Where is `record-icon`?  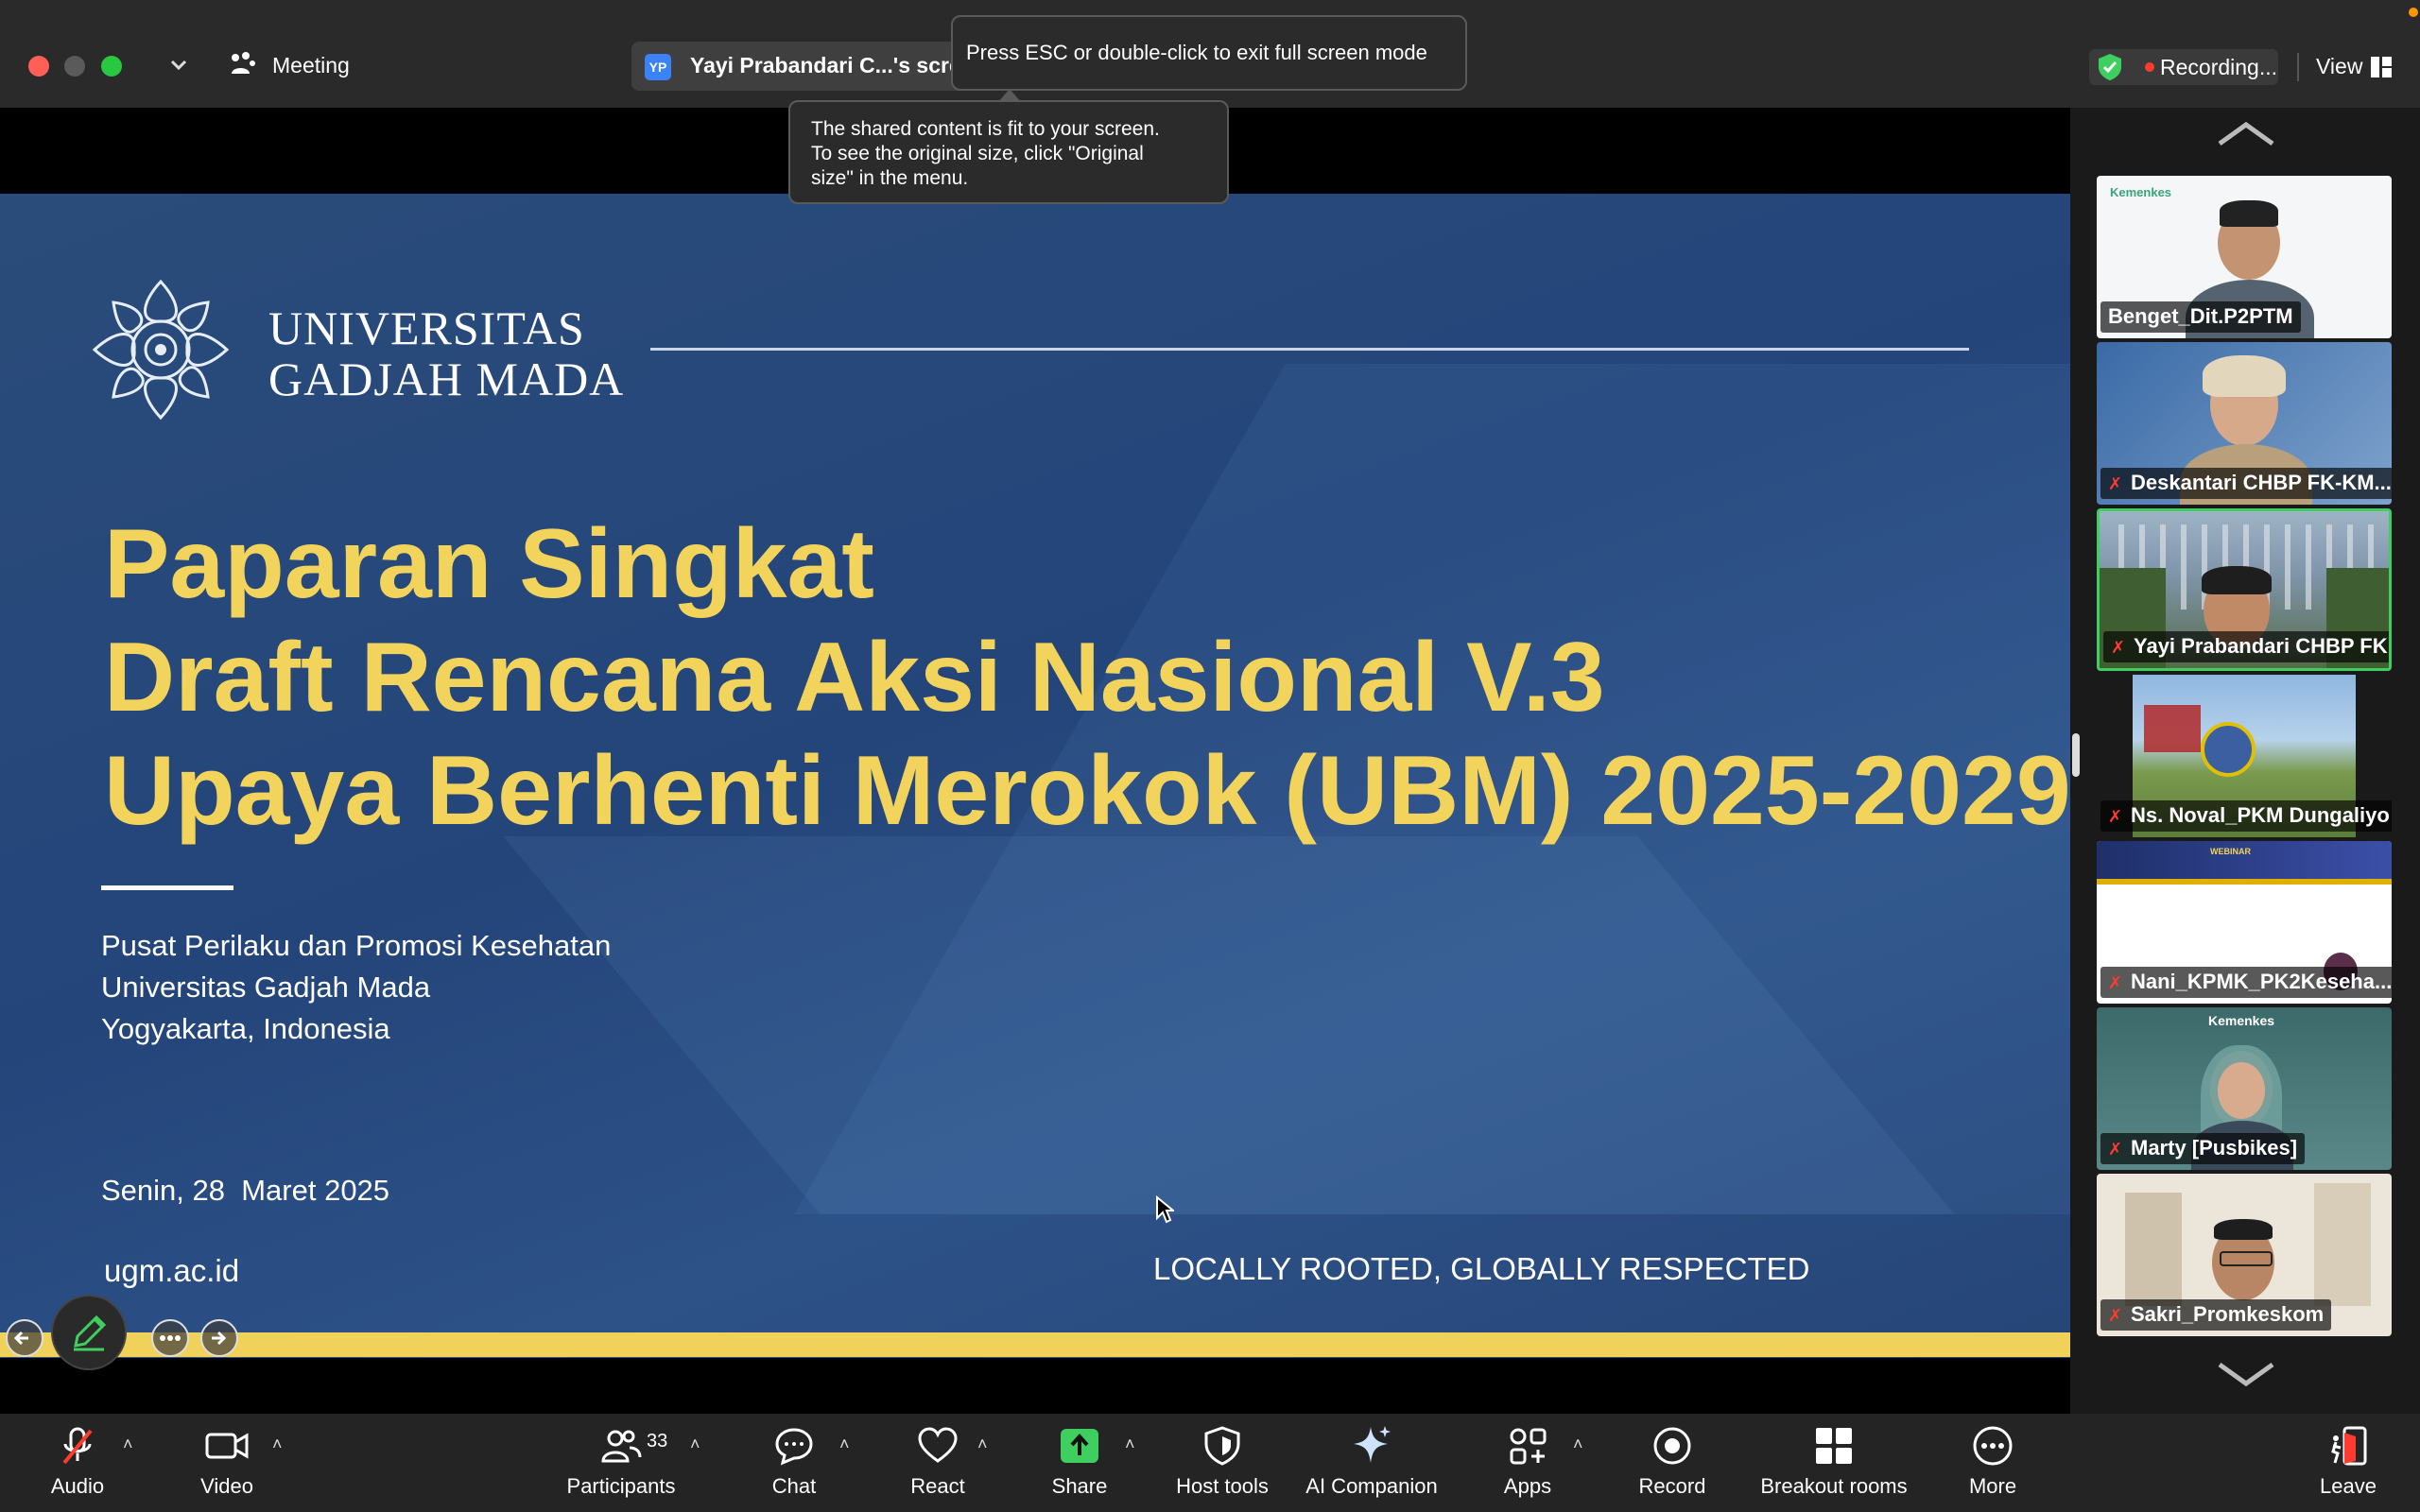
record-icon is located at coordinates (1672, 1446).